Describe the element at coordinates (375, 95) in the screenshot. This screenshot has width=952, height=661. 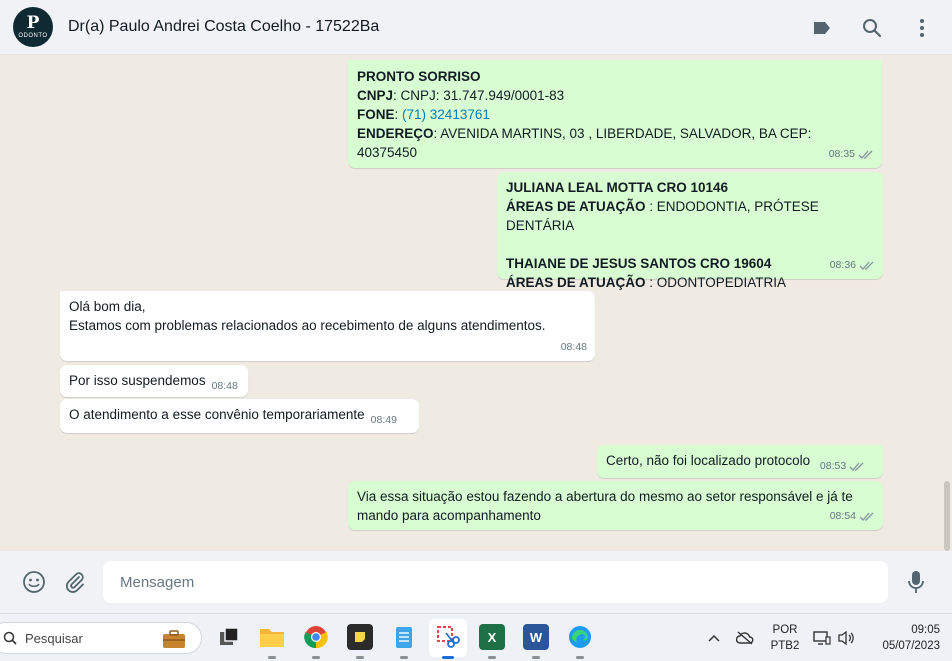
I see `cnpj-label: CNPJ` at that location.